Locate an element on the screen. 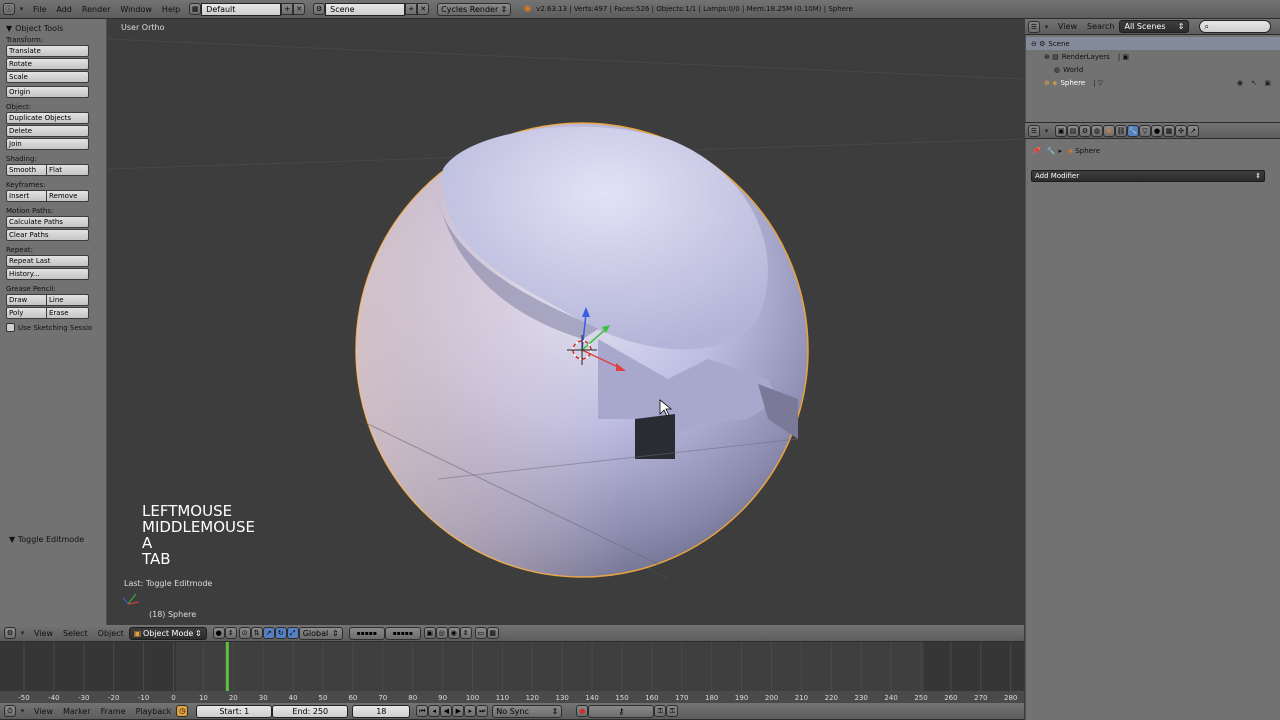 This screenshot has height=720, width=1280. pivot-point-icon: ⇕ is located at coordinates (230, 633).